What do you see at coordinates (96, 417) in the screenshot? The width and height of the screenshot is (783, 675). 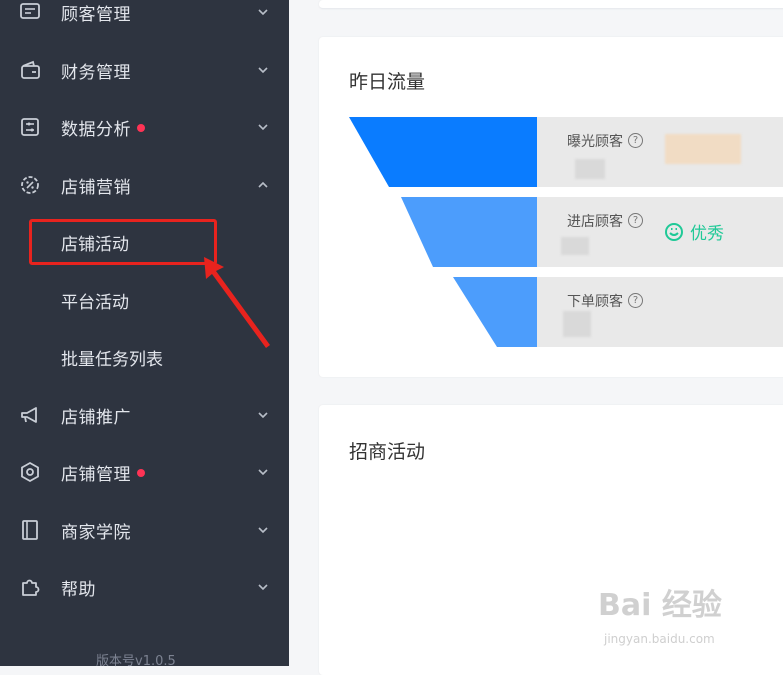 I see `menu-label: 店铺推广` at bounding box center [96, 417].